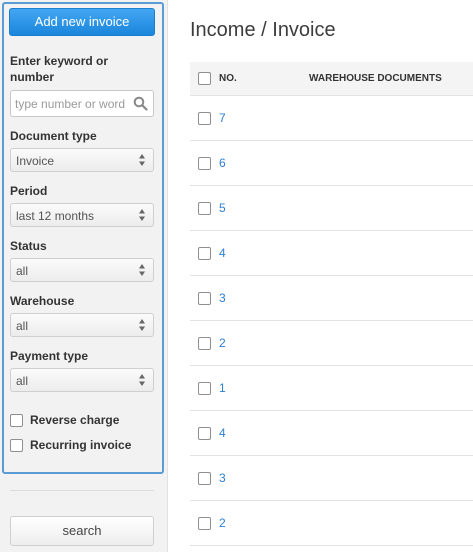 This screenshot has width=473, height=552. What do you see at coordinates (29, 191) in the screenshot?
I see `period-label: Period` at bounding box center [29, 191].